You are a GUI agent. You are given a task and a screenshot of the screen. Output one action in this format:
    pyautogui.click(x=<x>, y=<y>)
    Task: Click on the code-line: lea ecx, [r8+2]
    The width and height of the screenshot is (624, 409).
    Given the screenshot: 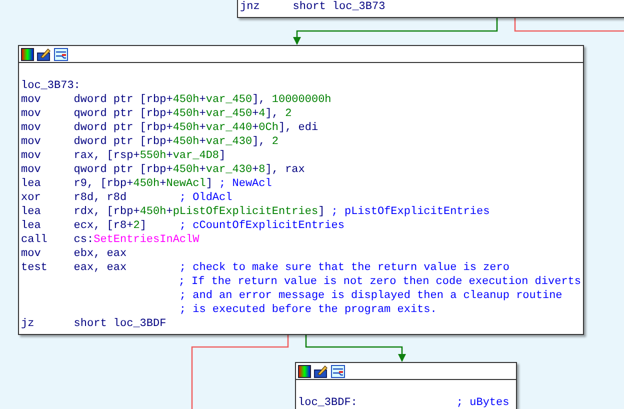 What is the action you would take?
    pyautogui.click(x=84, y=226)
    